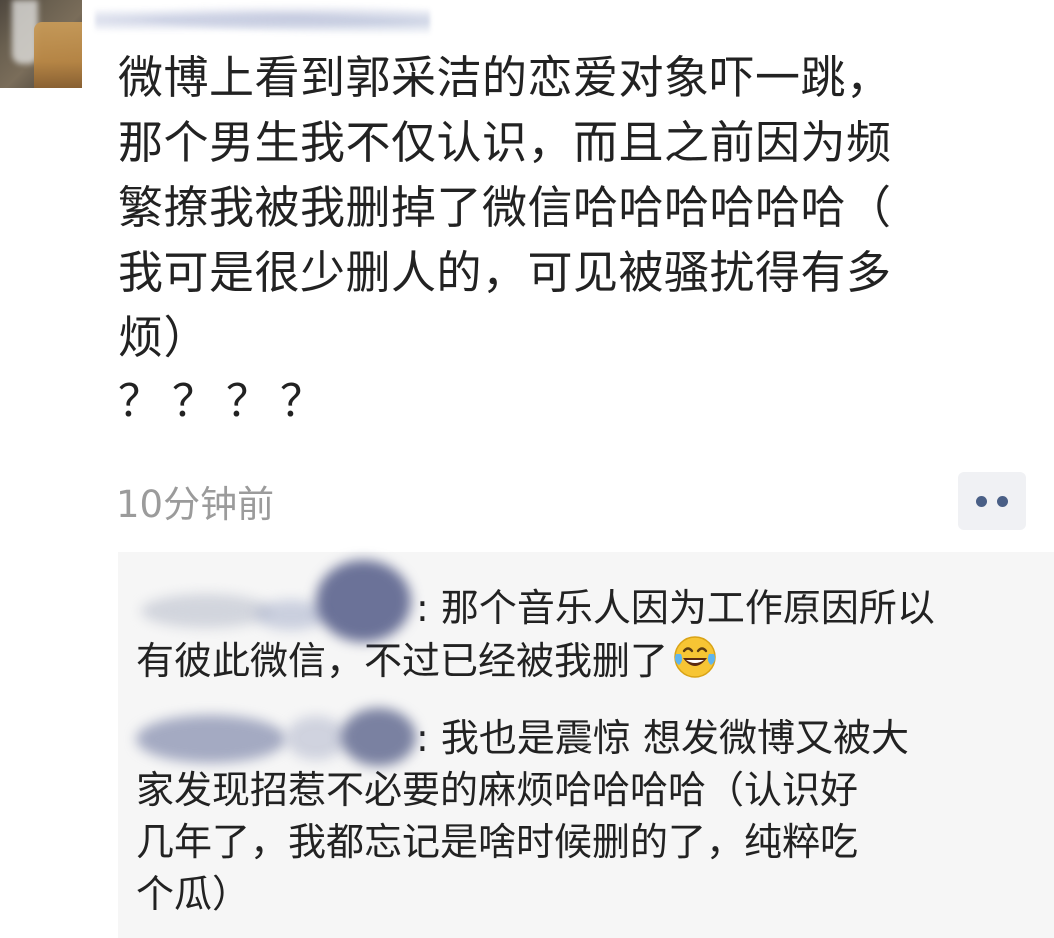  What do you see at coordinates (262, 20) in the screenshot?
I see `username-blurred` at bounding box center [262, 20].